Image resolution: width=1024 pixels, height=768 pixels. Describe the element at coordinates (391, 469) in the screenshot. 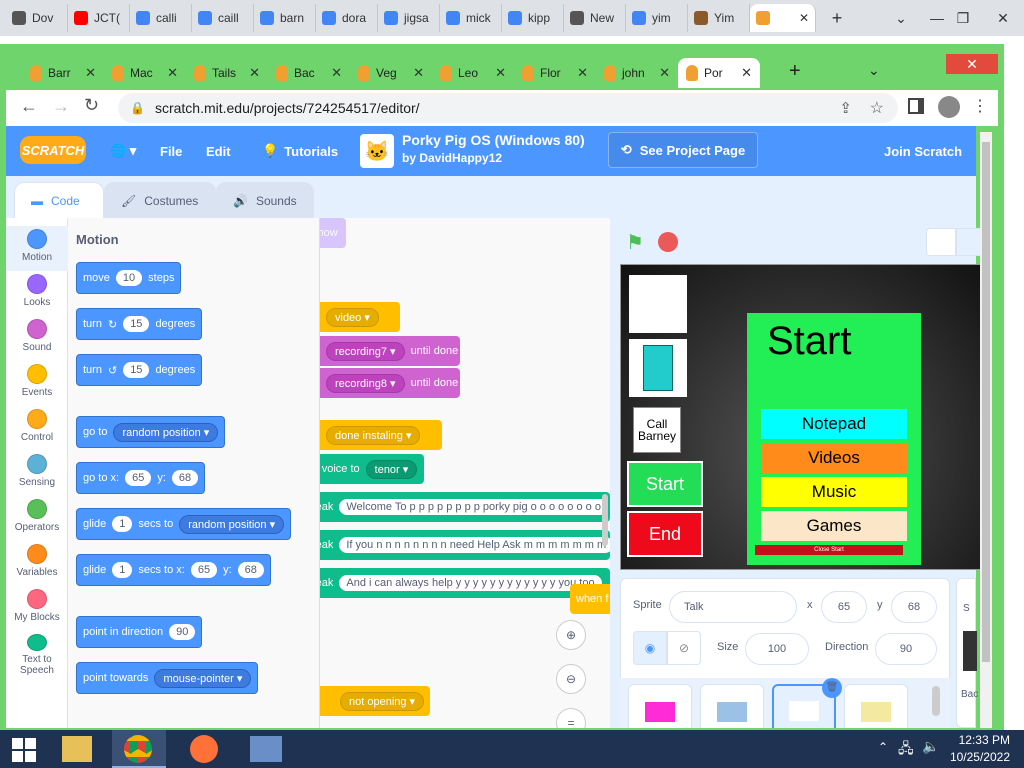

I see `voice-dropdown: tenor ▾` at that location.